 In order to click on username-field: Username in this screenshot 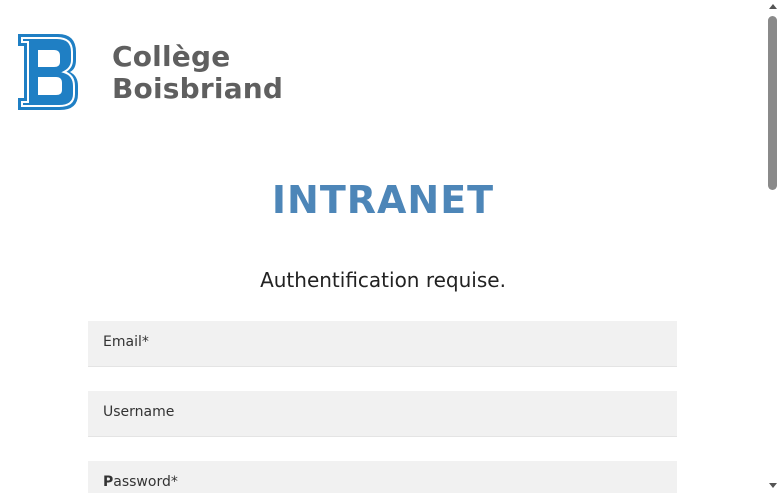, I will do `click(384, 414)`.